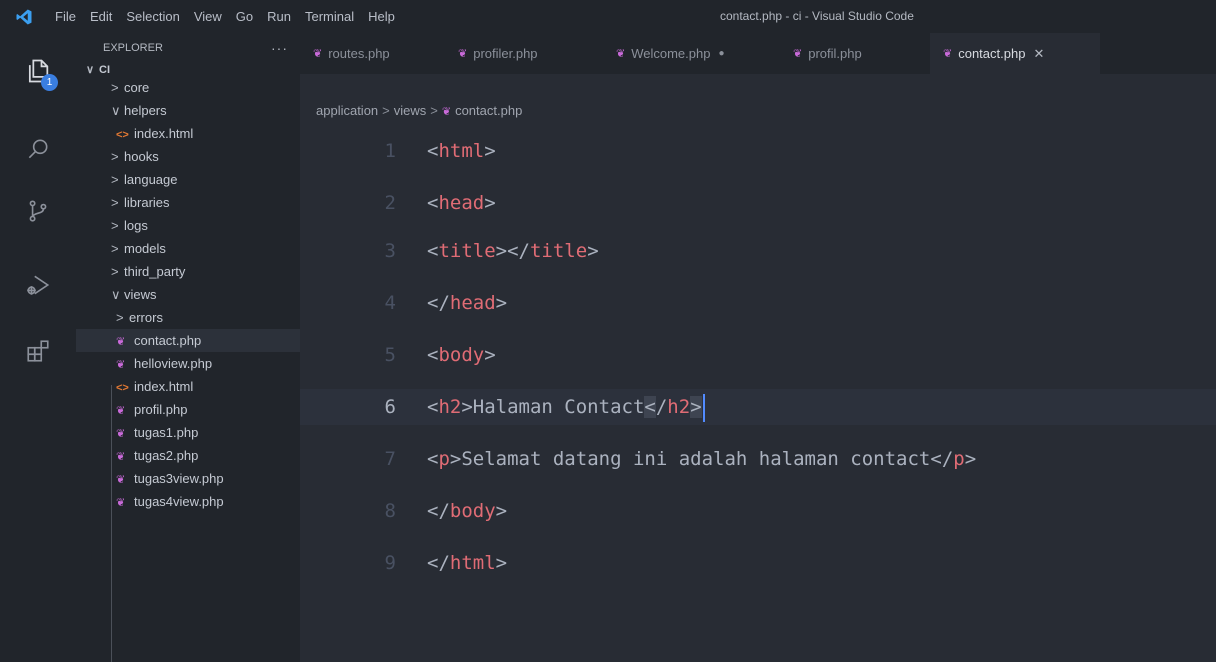 The height and width of the screenshot is (662, 1216). Describe the element at coordinates (38, 71) in the screenshot. I see `explorer-icon: 1` at that location.